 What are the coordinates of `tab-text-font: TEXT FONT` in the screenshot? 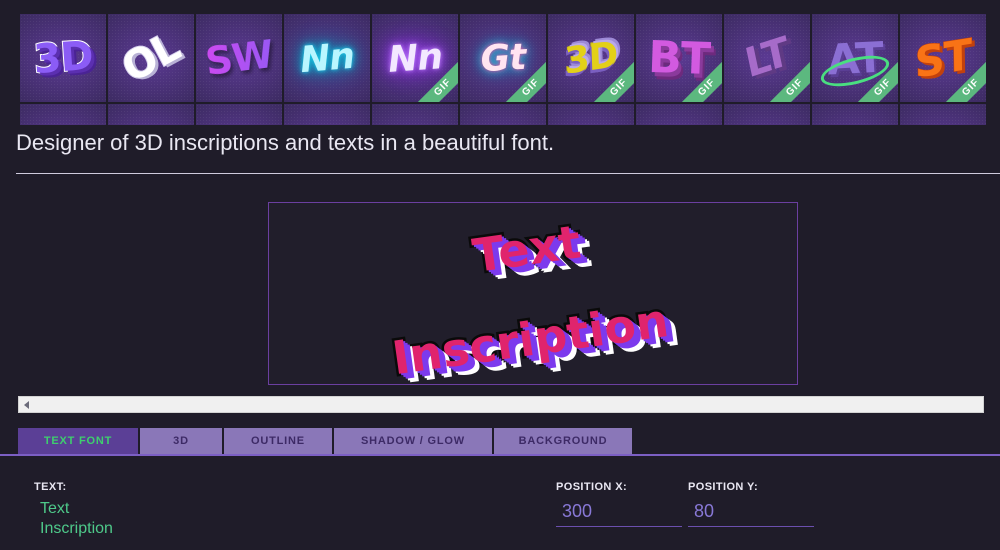 It's located at (78, 441).